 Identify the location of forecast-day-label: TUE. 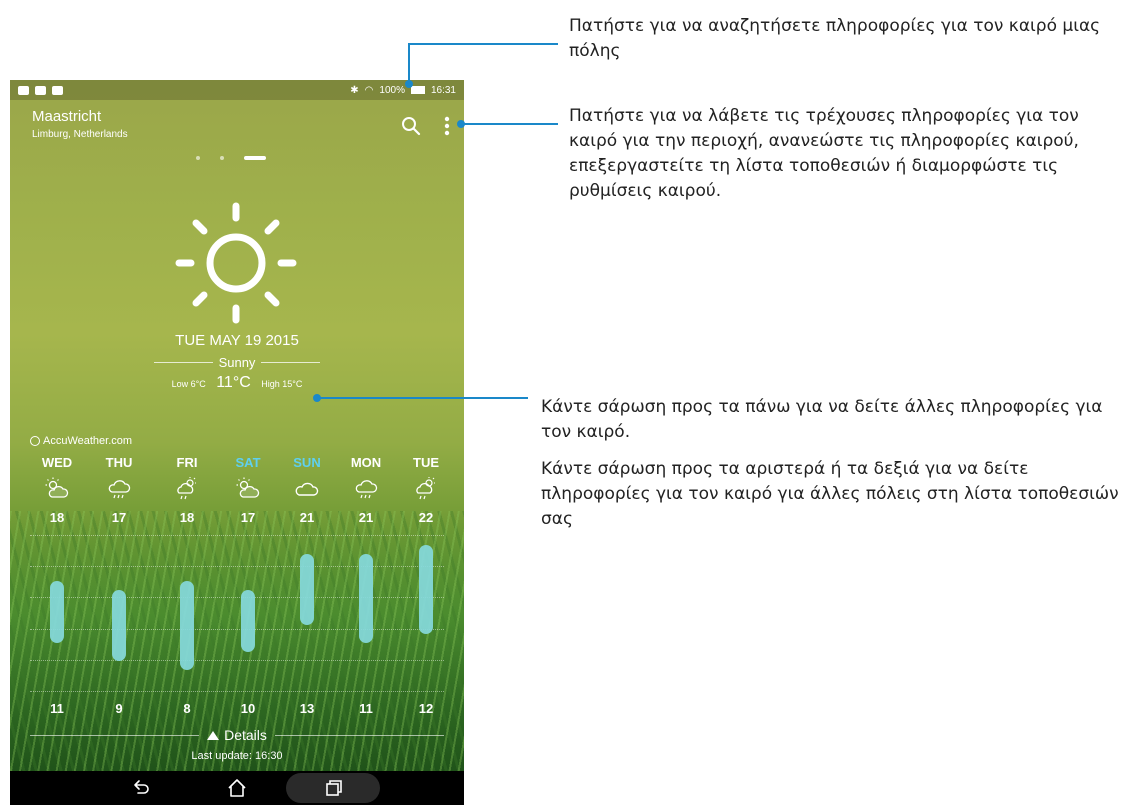
(426, 462).